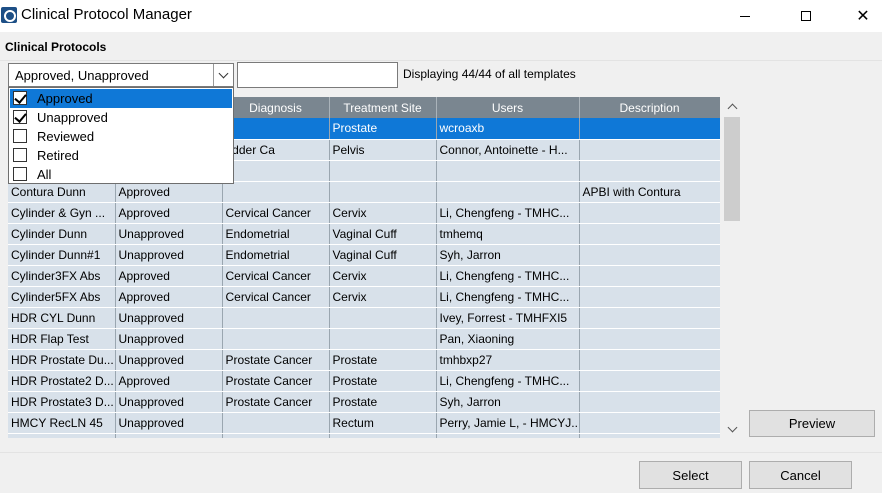 The height and width of the screenshot is (493, 882). I want to click on table-row, so click(364, 435).